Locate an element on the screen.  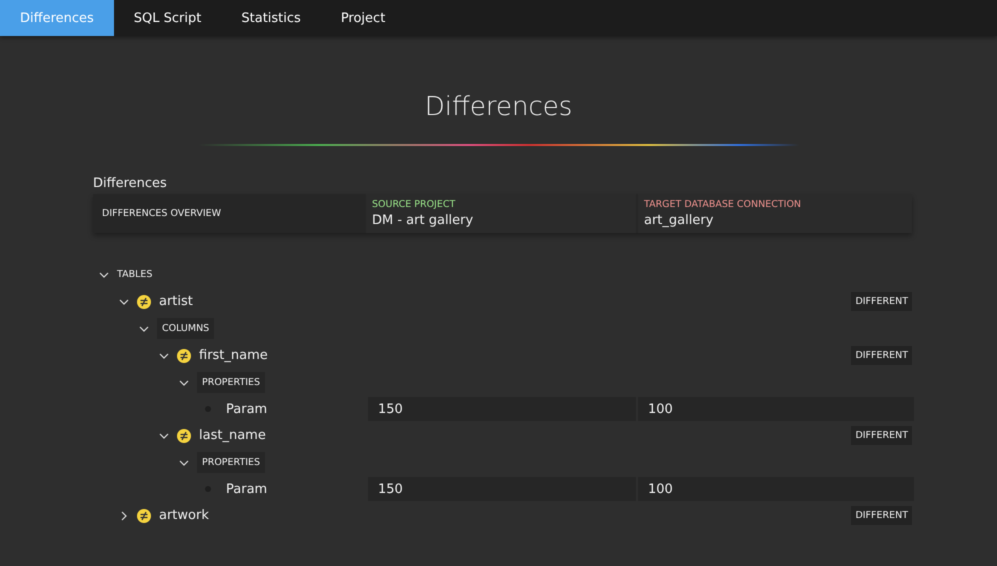
target-heading: TARGET DATABASE CONNECTION is located at coordinates (723, 204).